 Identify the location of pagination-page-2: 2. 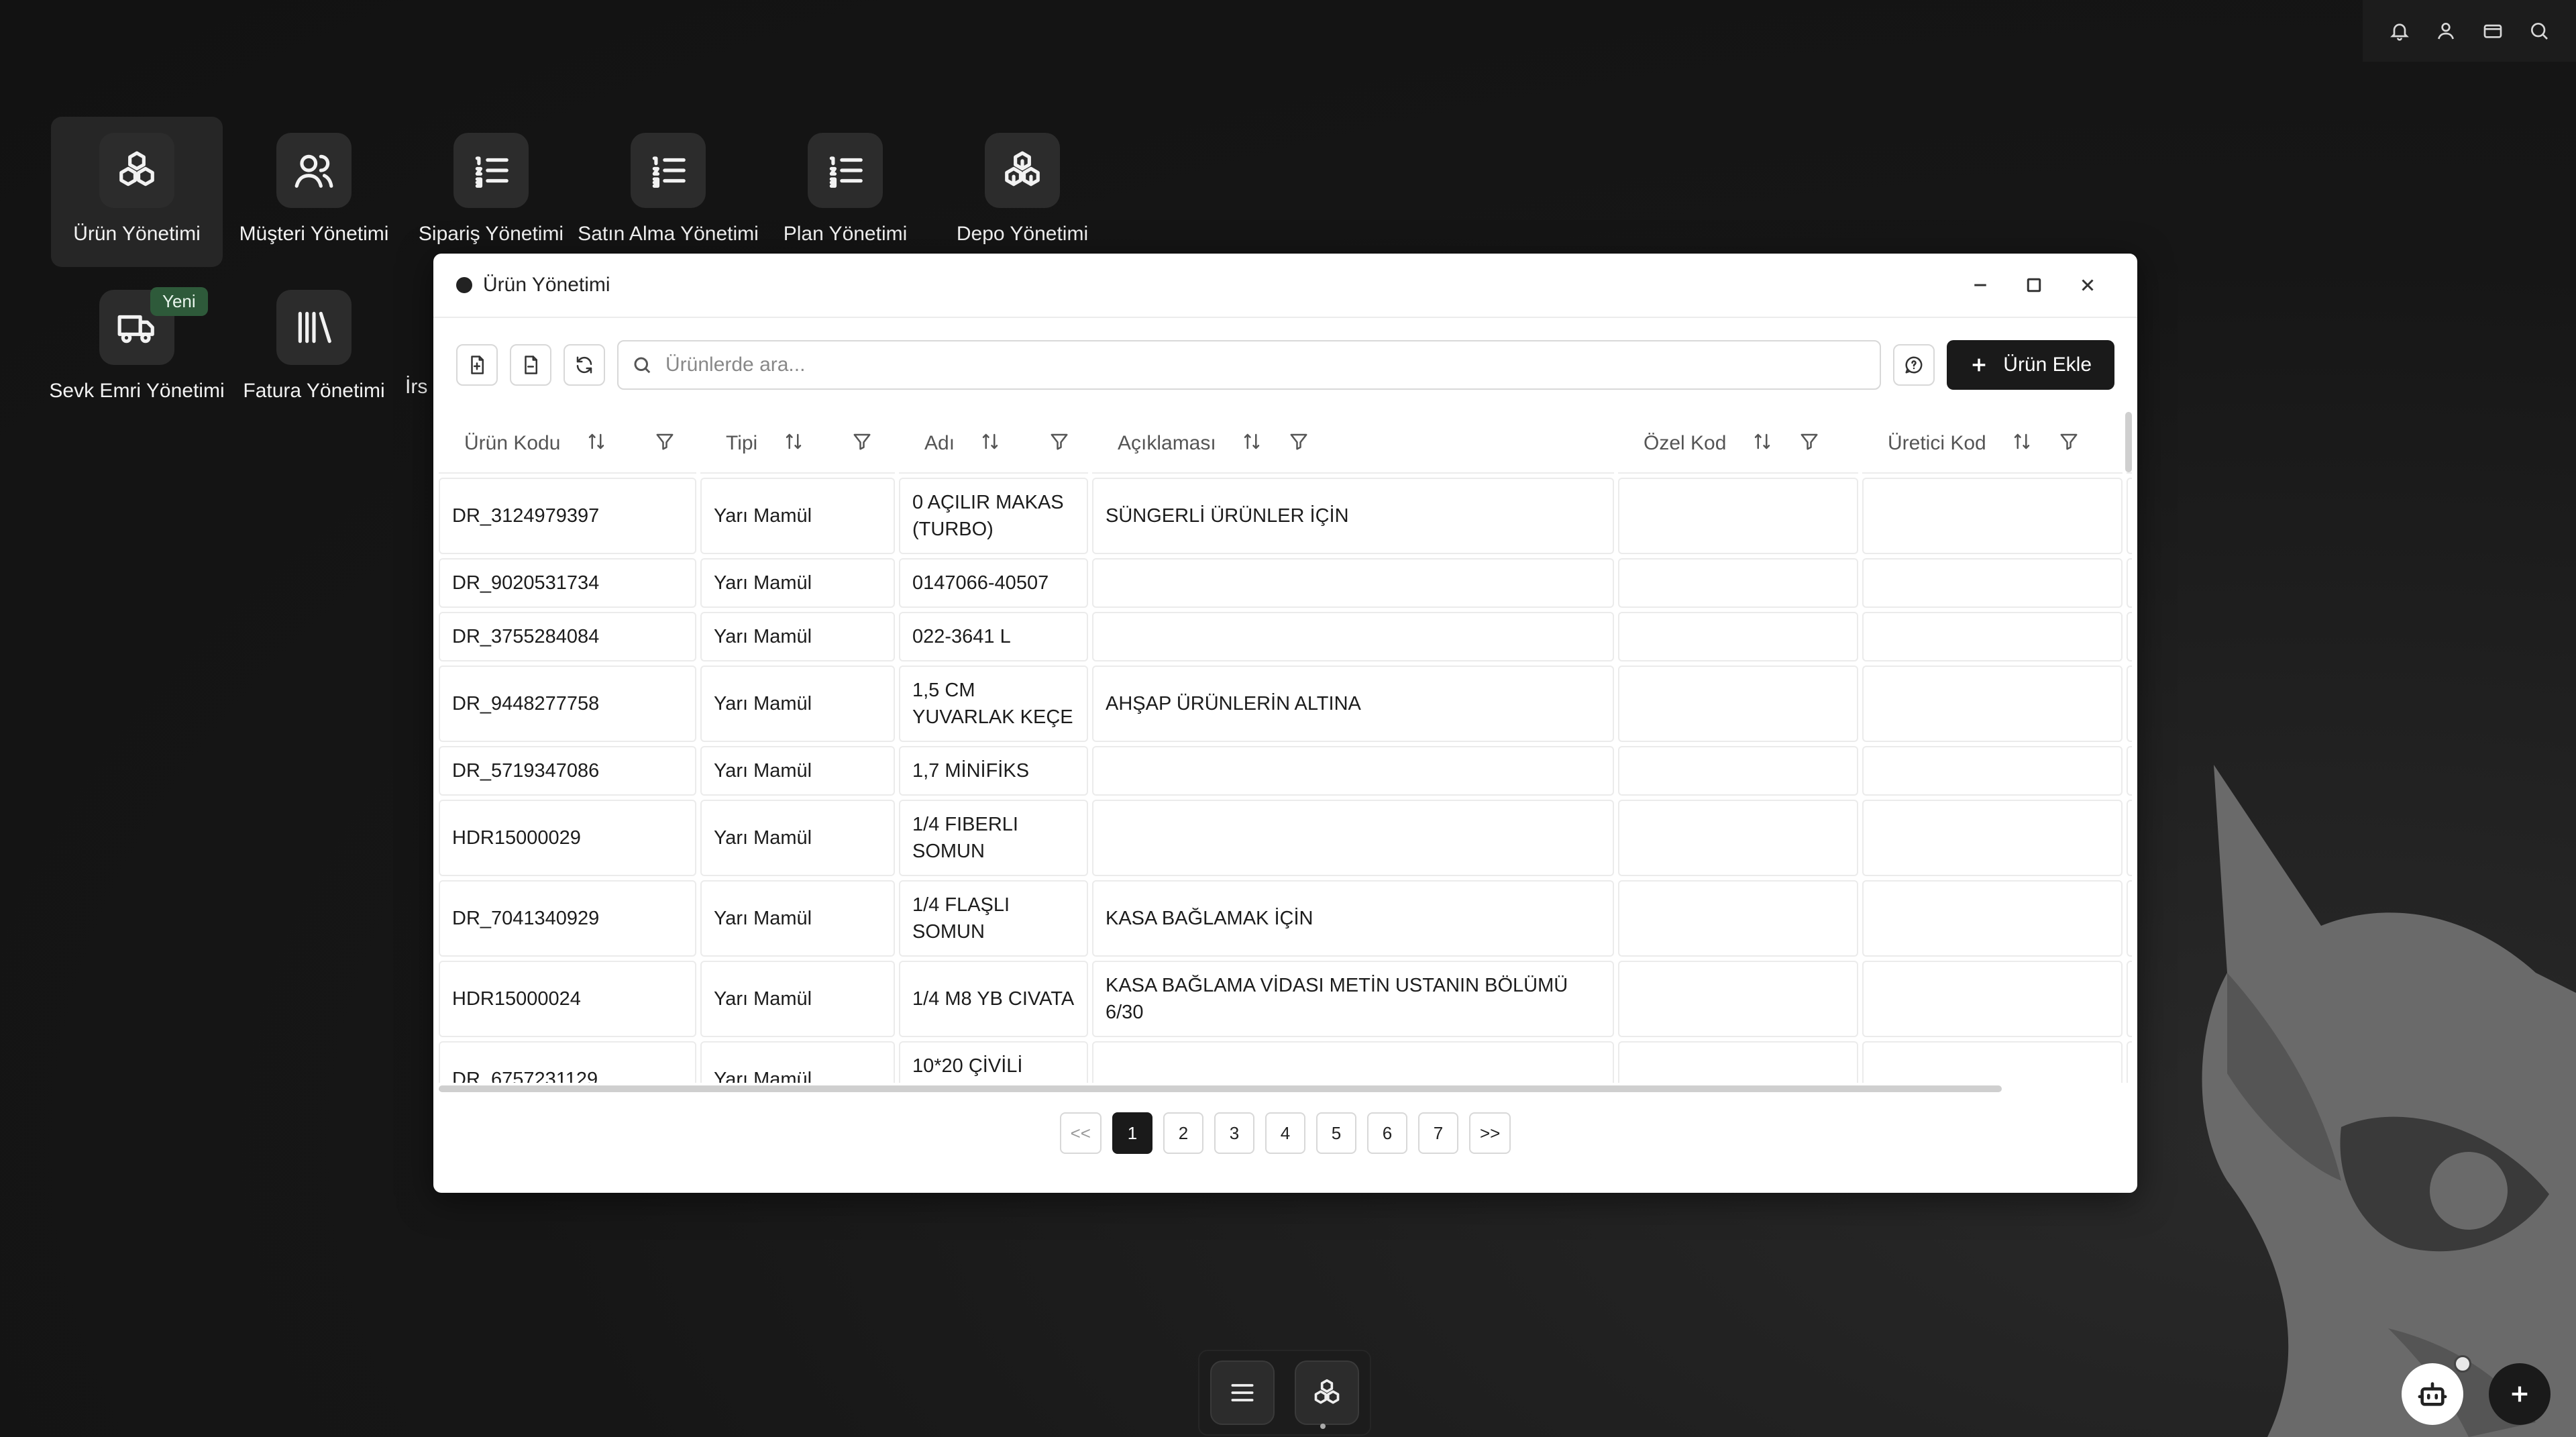
(1183, 1133).